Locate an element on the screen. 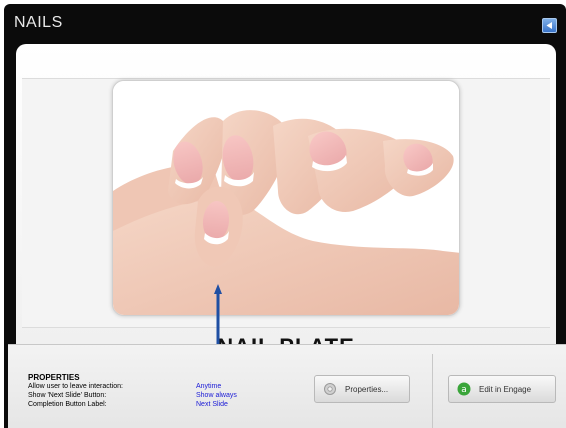 This screenshot has width=566, height=428. prop-label-leave: Allow user to leave interaction: is located at coordinates (75, 386).